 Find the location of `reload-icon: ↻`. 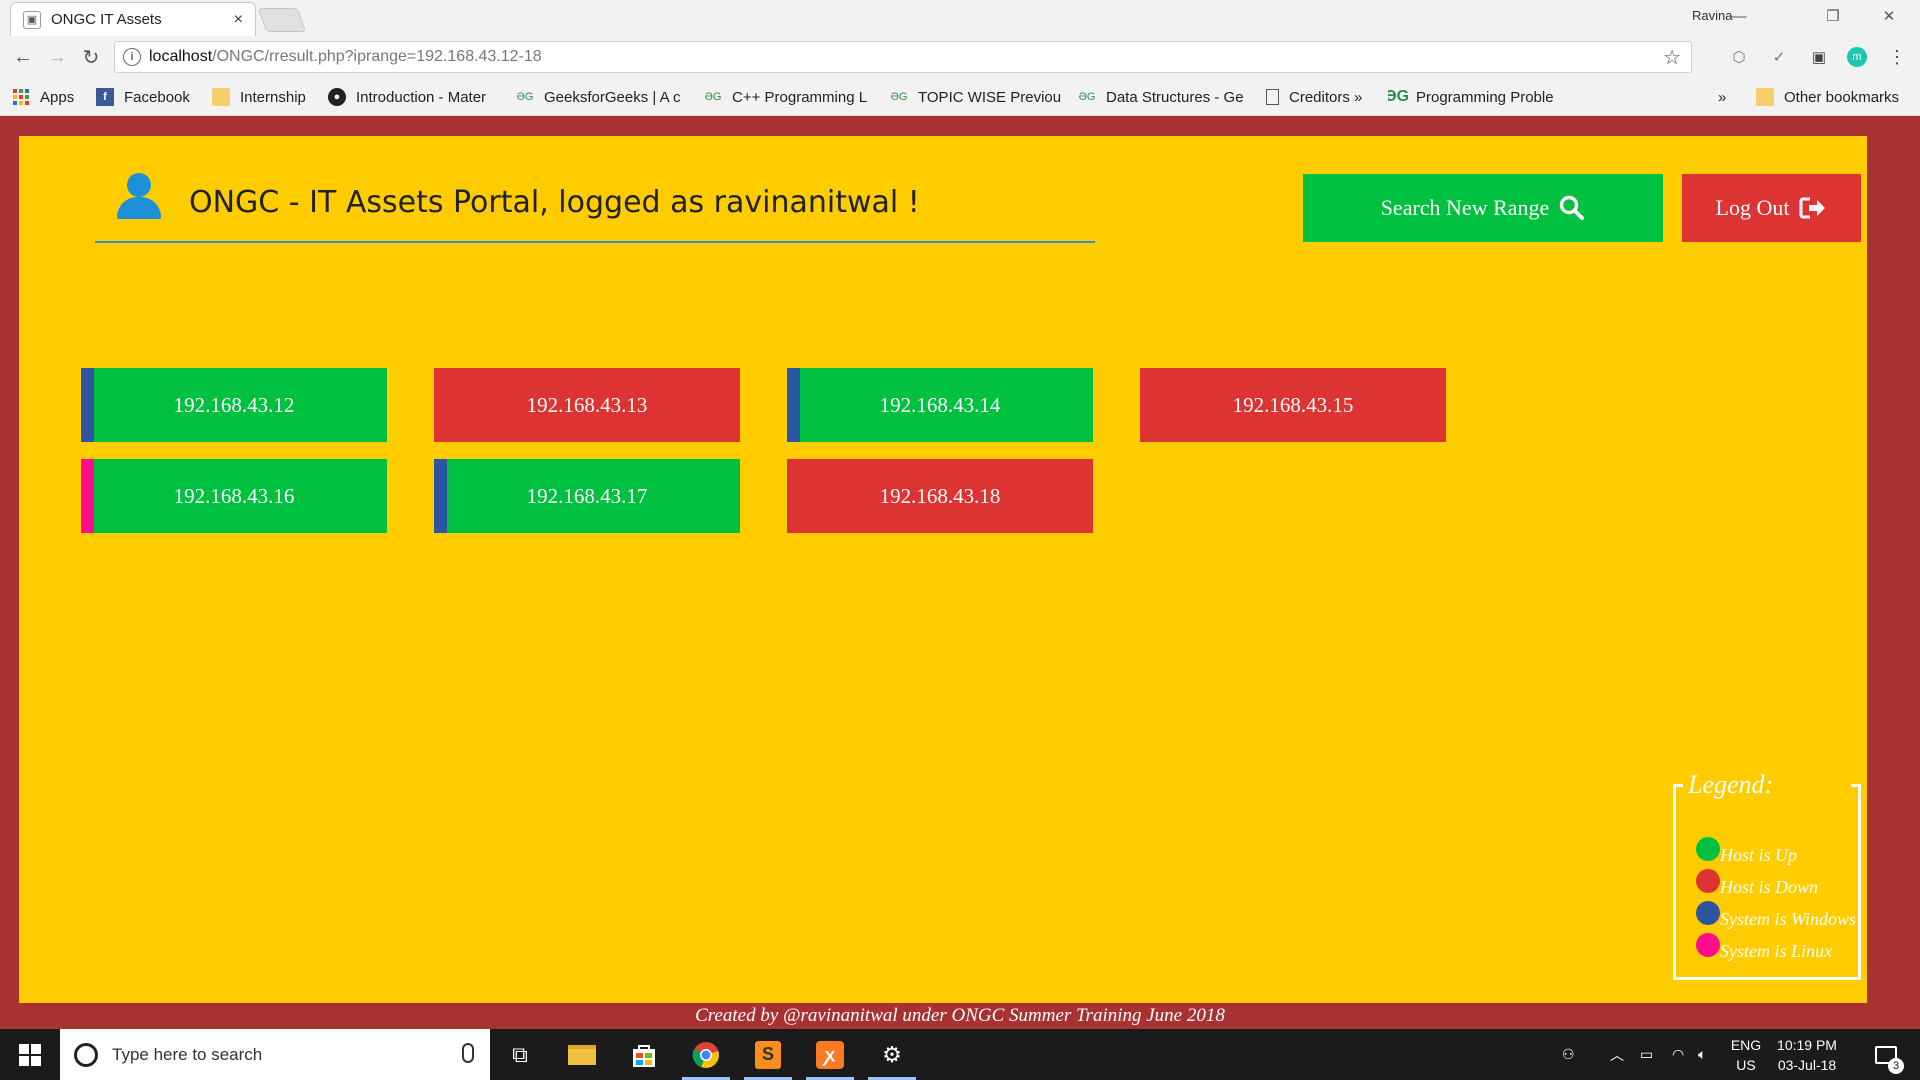

reload-icon: ↻ is located at coordinates (91, 57).